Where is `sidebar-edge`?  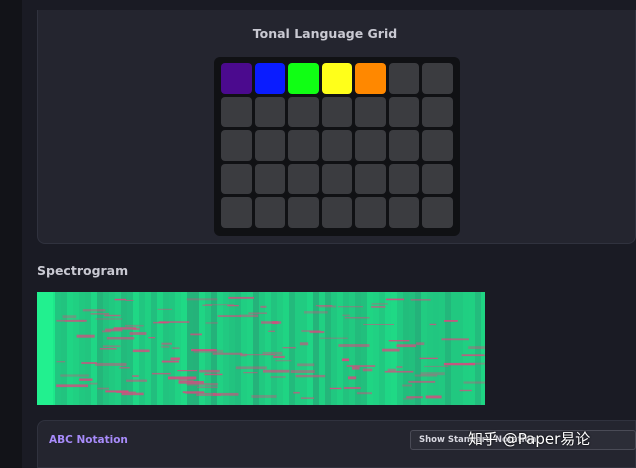
sidebar-edge is located at coordinates (11, 234).